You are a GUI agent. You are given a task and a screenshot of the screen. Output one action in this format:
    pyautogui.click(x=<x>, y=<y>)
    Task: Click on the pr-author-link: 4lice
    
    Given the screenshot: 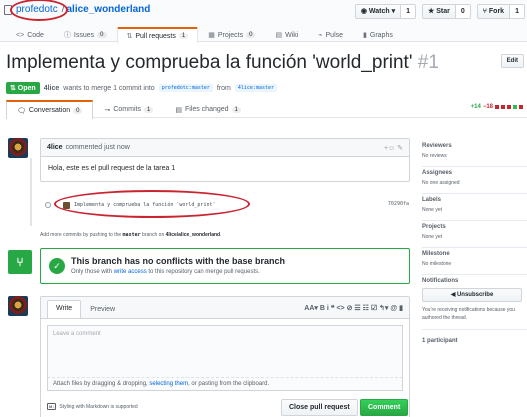 What is the action you would take?
    pyautogui.click(x=52, y=88)
    